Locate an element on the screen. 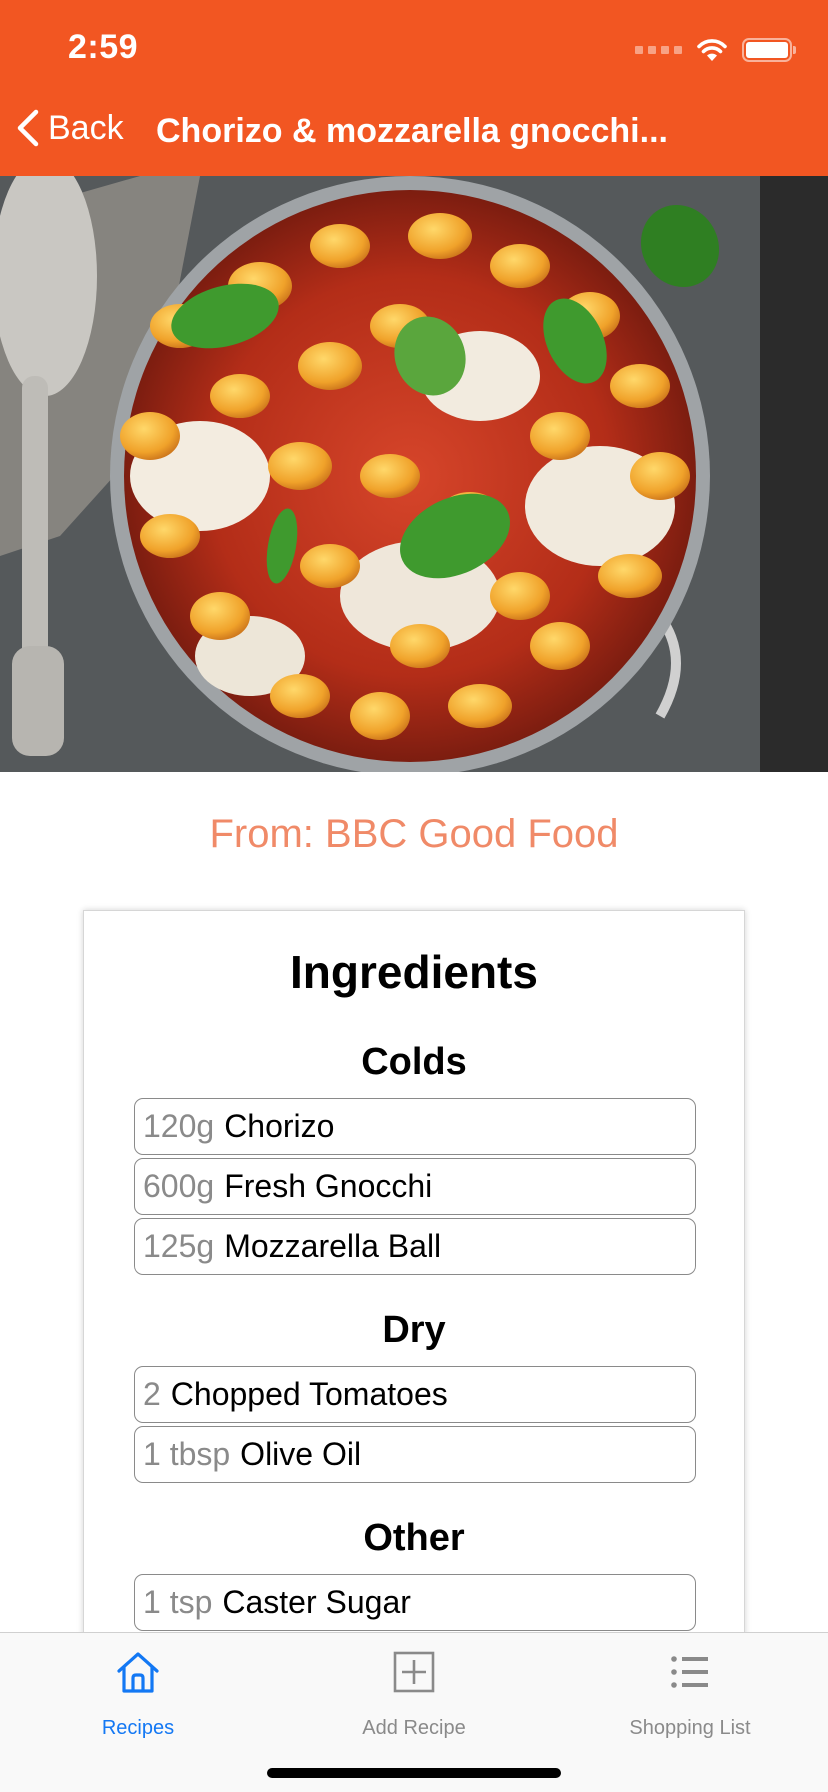 This screenshot has height=1792, width=828. ingredient-quantity: 1 tsp is located at coordinates (178, 1602).